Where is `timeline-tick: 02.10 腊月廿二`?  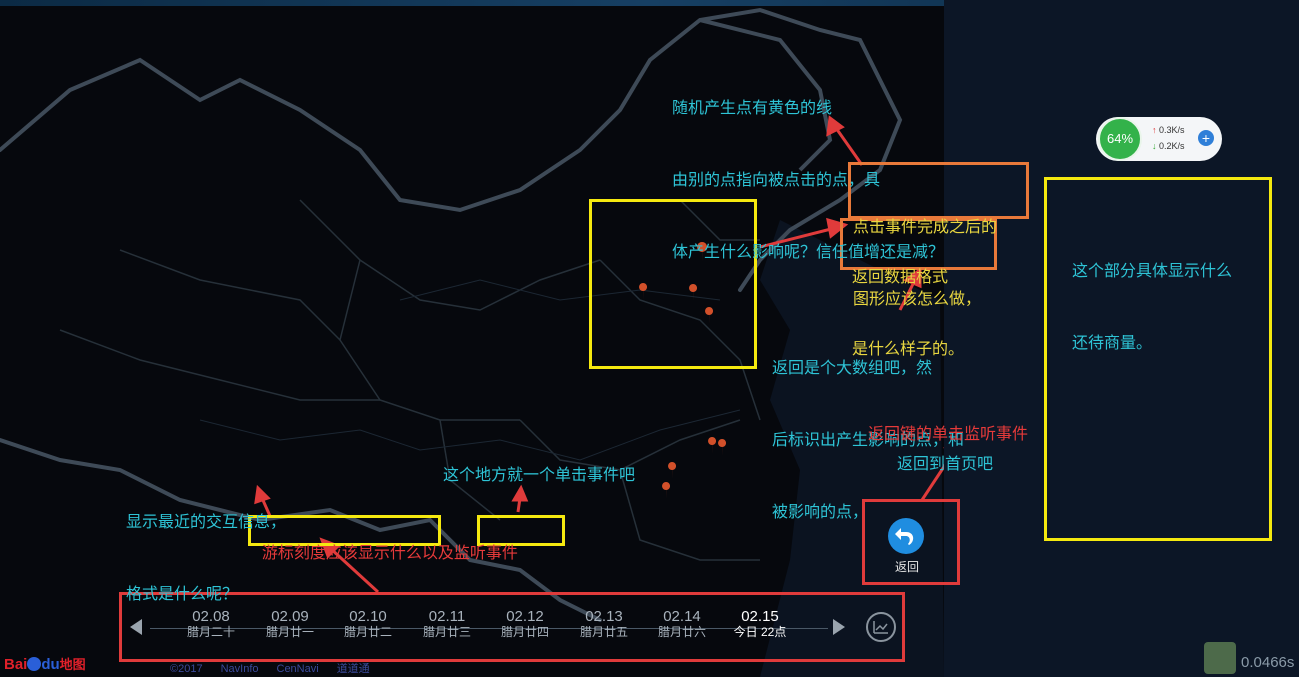 timeline-tick: 02.10 腊月廿二 is located at coordinates (368, 623).